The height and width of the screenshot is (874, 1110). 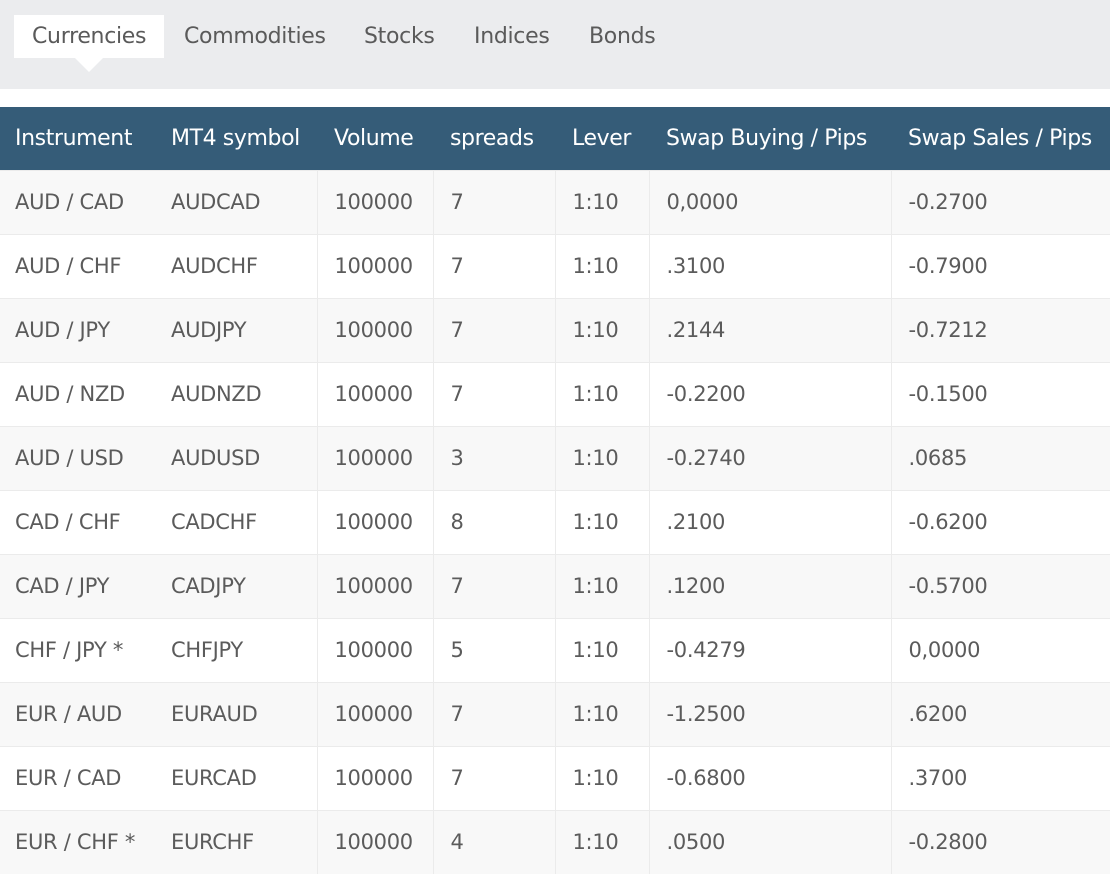 I want to click on instrument-cell: AUD / CAD, so click(x=78, y=201).